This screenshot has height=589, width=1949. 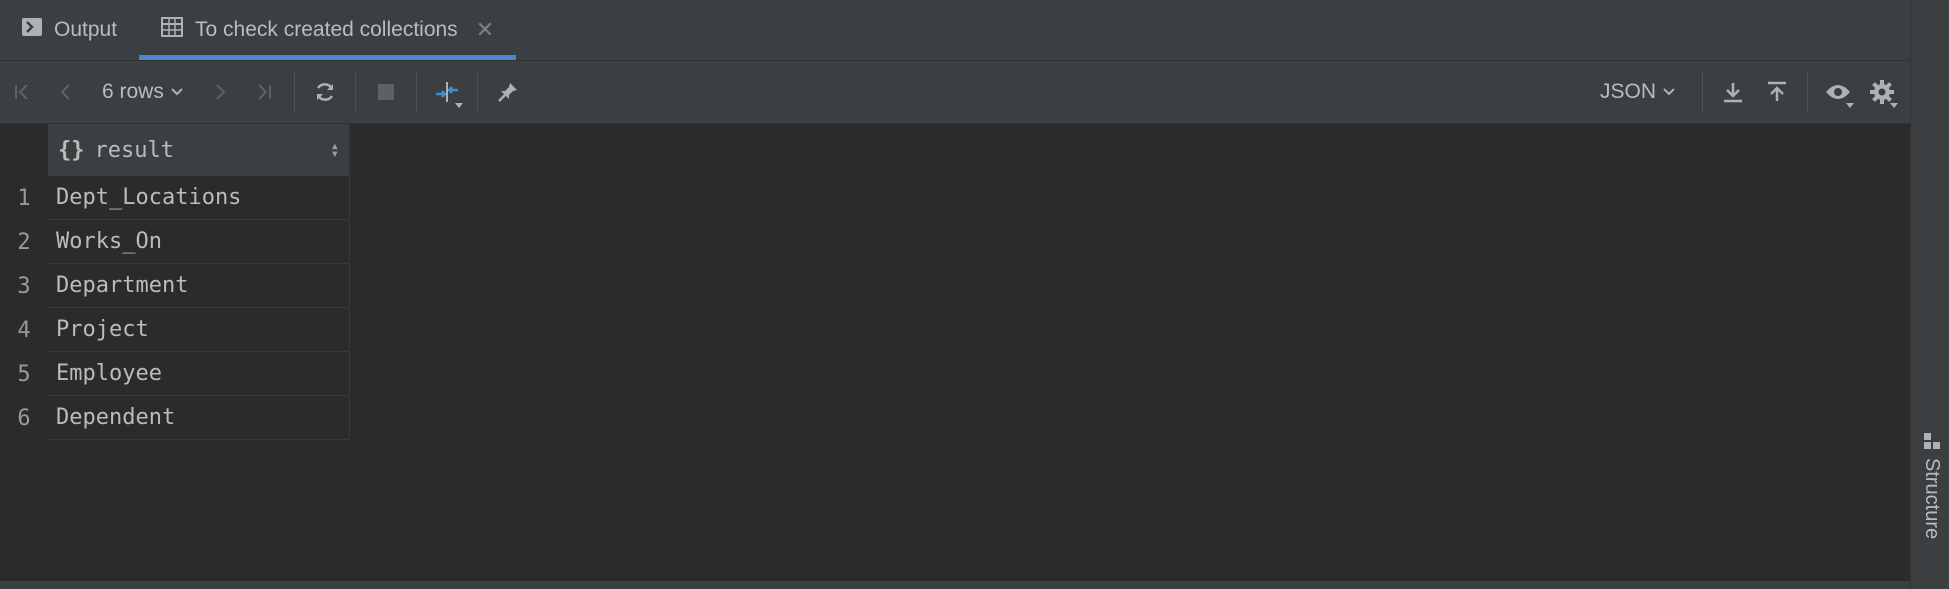 What do you see at coordinates (485, 30) in the screenshot?
I see `close-icon: ✕` at bounding box center [485, 30].